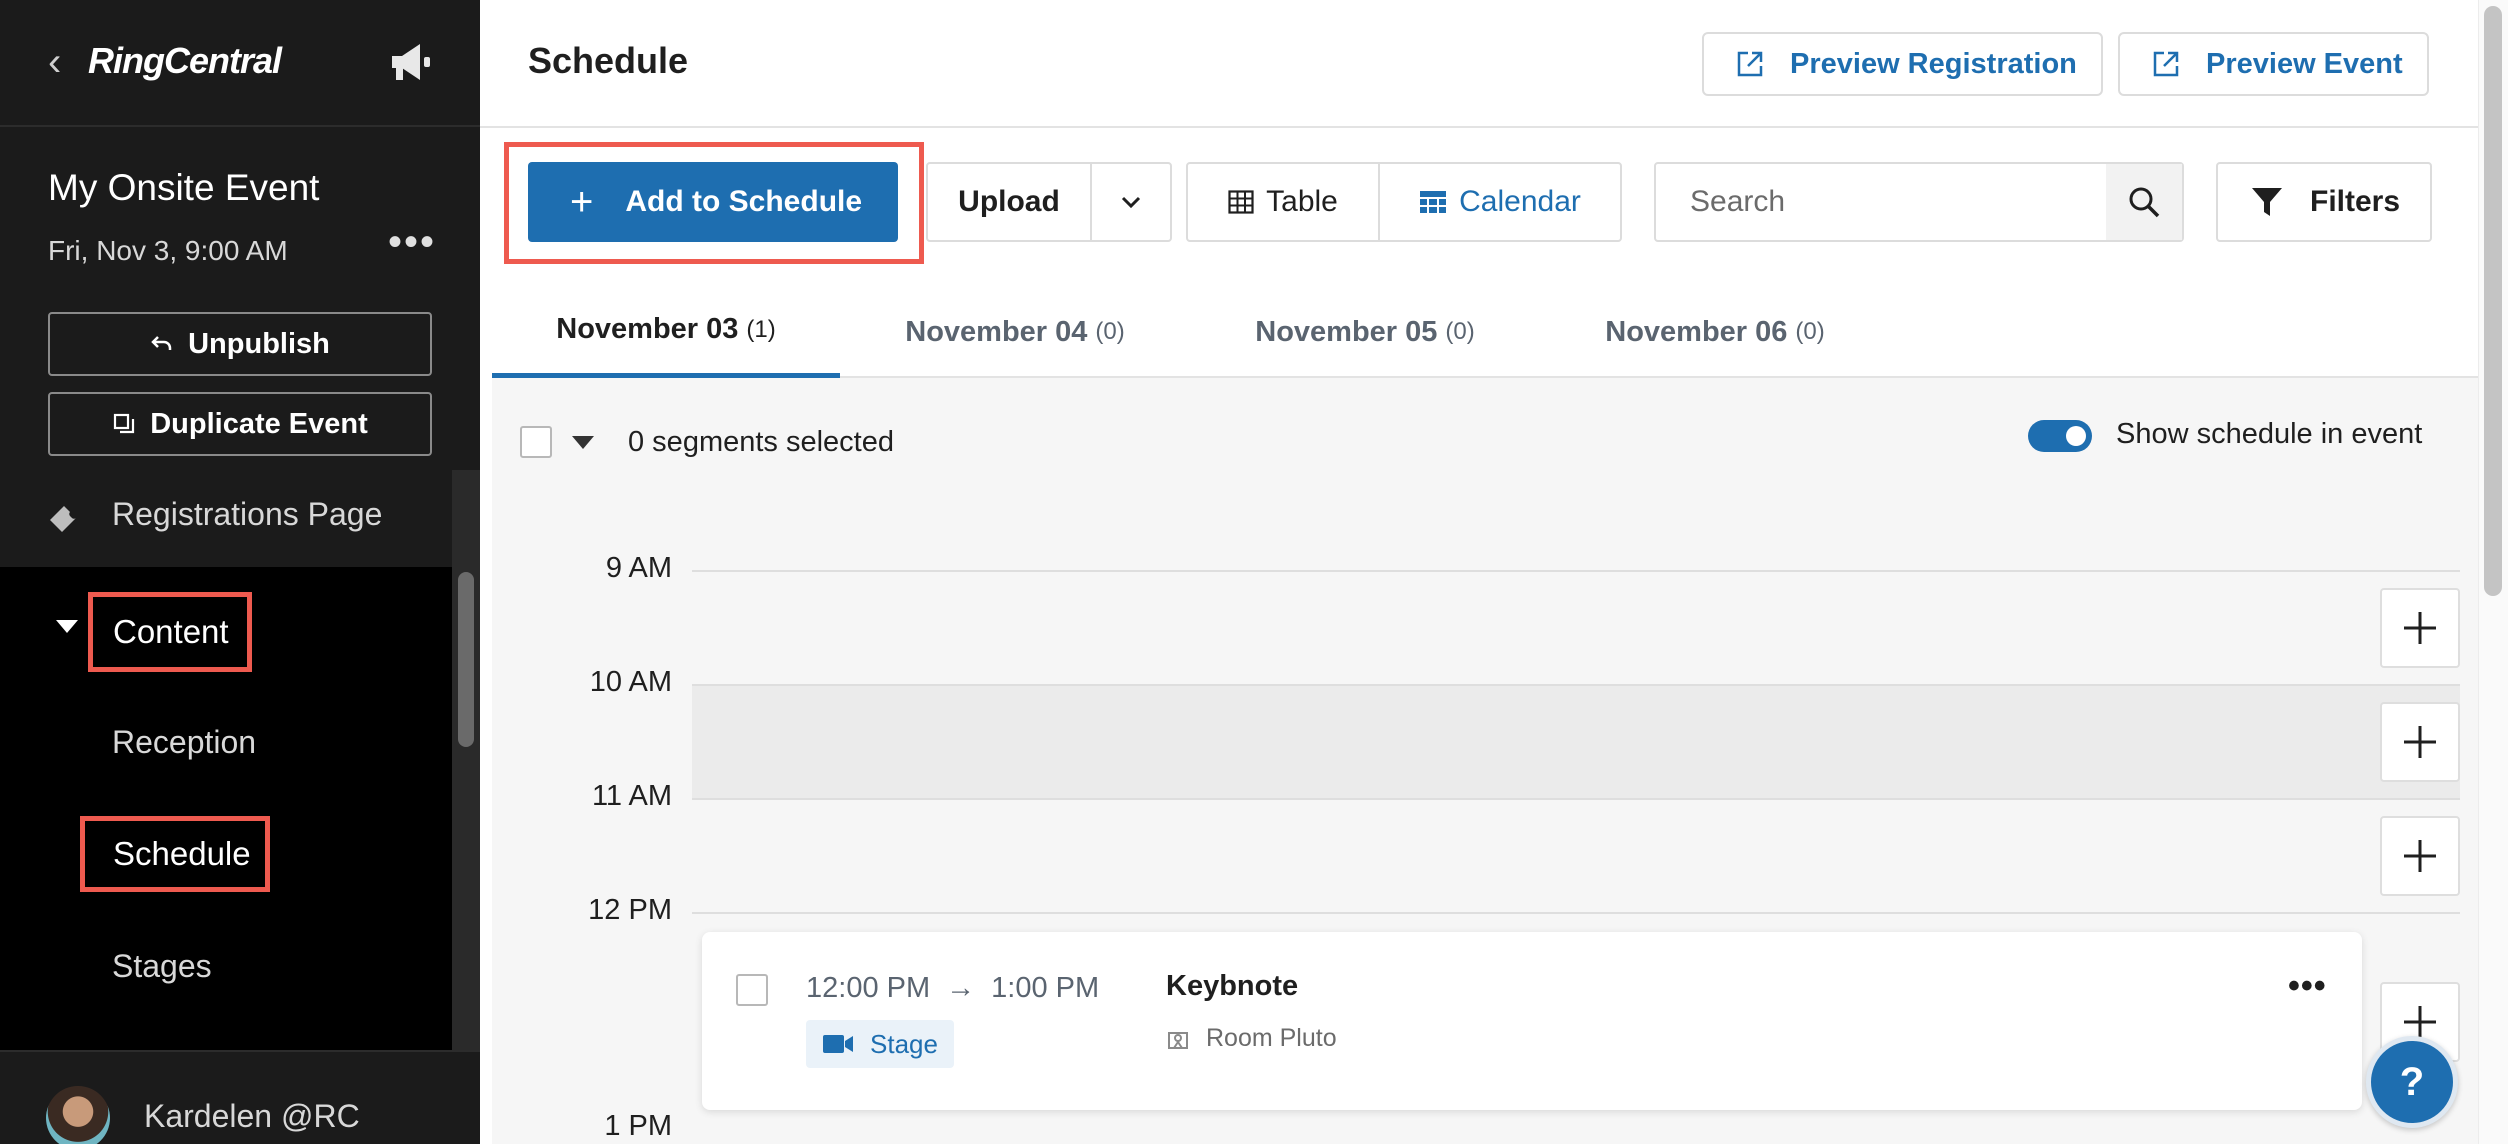 The height and width of the screenshot is (1144, 2508). I want to click on select-all-checkbox, so click(536, 442).